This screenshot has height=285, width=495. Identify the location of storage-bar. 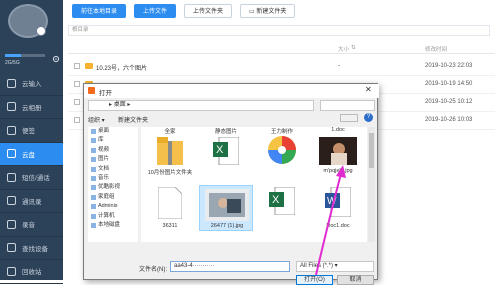
(25, 55).